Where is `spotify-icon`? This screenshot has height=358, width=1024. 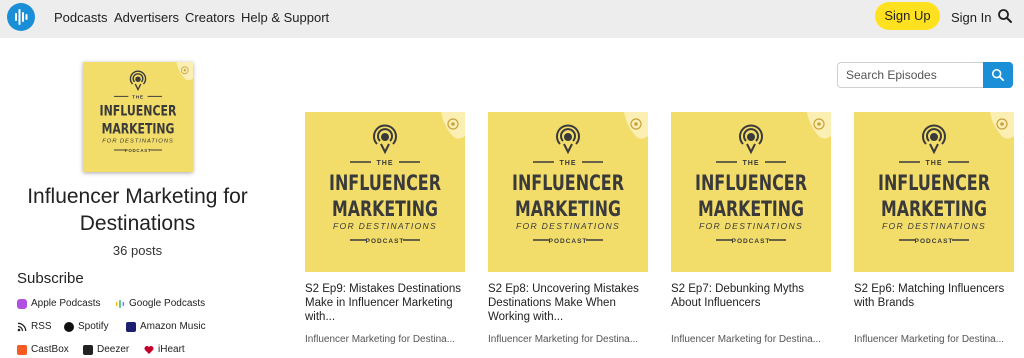 spotify-icon is located at coordinates (69, 326).